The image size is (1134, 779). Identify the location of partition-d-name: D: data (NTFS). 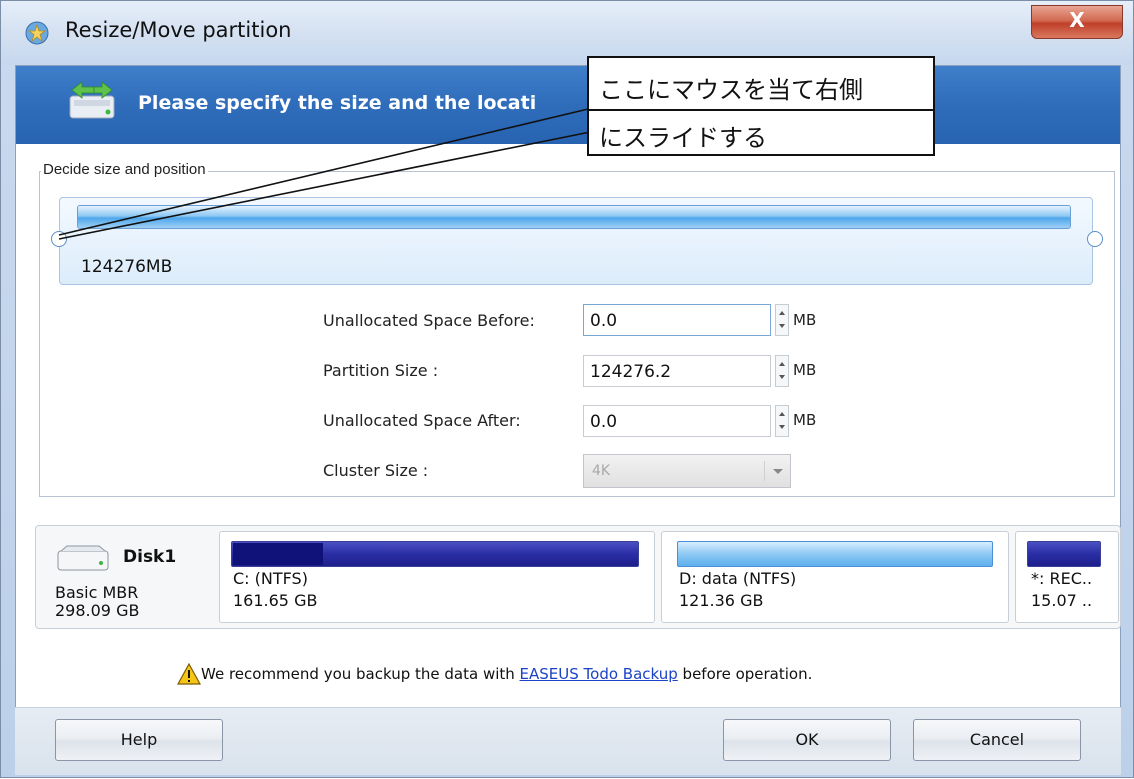
(738, 578).